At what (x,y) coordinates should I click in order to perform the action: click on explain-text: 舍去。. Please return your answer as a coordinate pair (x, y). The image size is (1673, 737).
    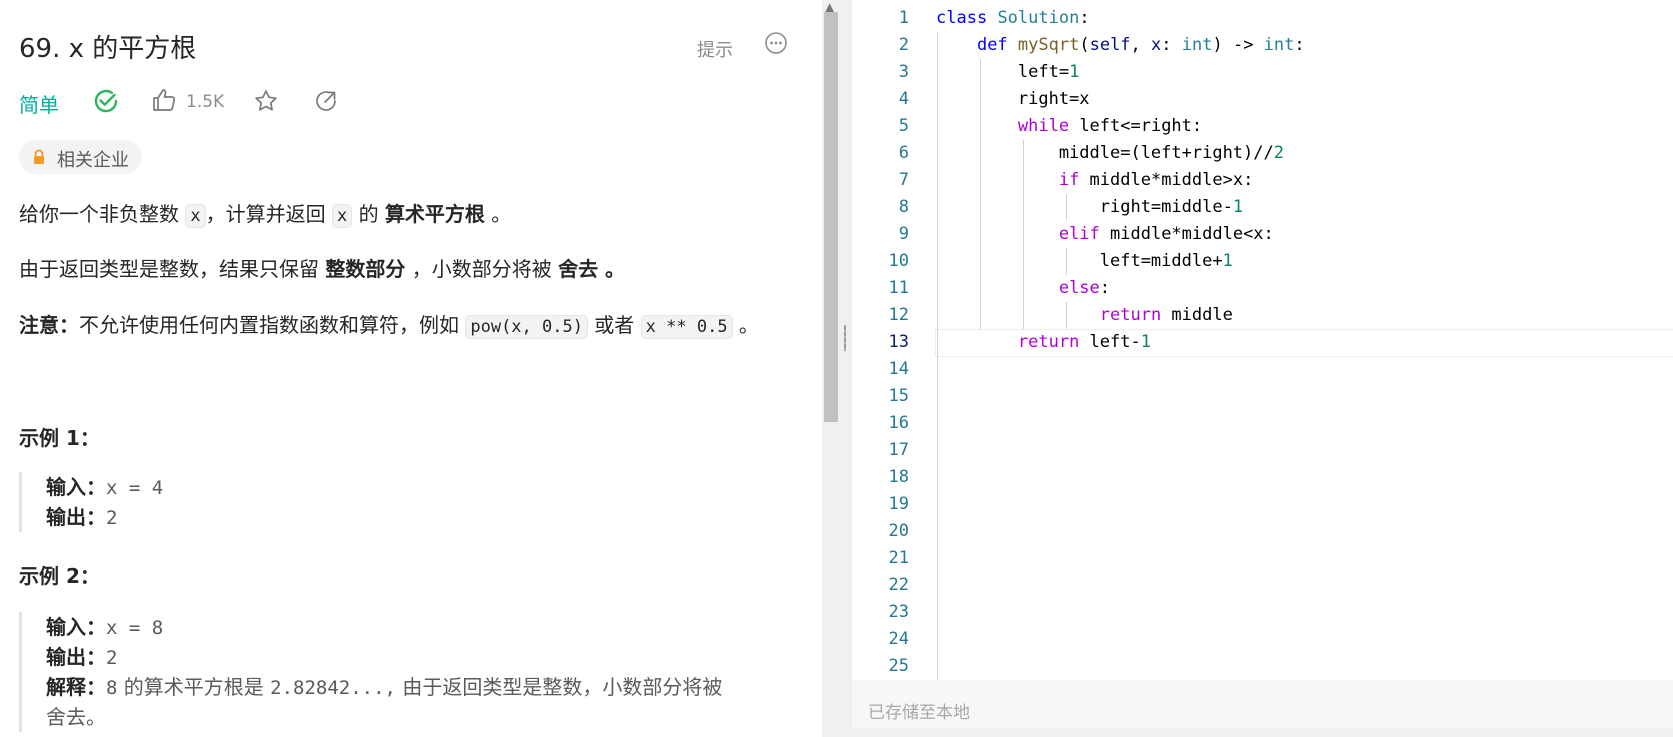
    Looking at the image, I should click on (76, 717).